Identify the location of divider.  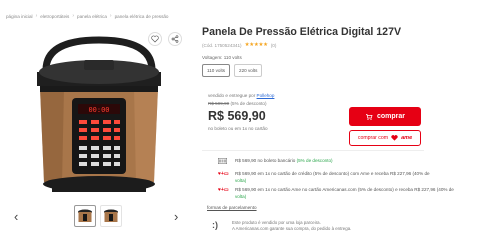
(313, 150).